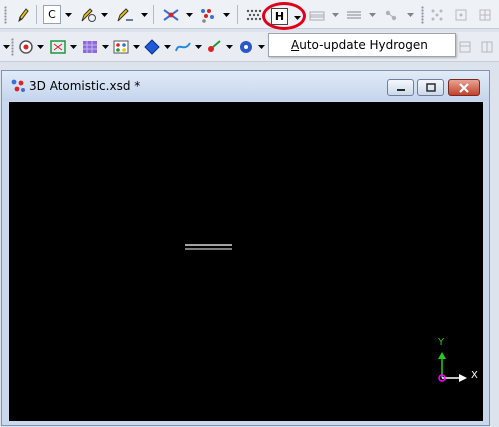 The height and width of the screenshot is (427, 499). I want to click on molecule-bond, so click(208, 247).